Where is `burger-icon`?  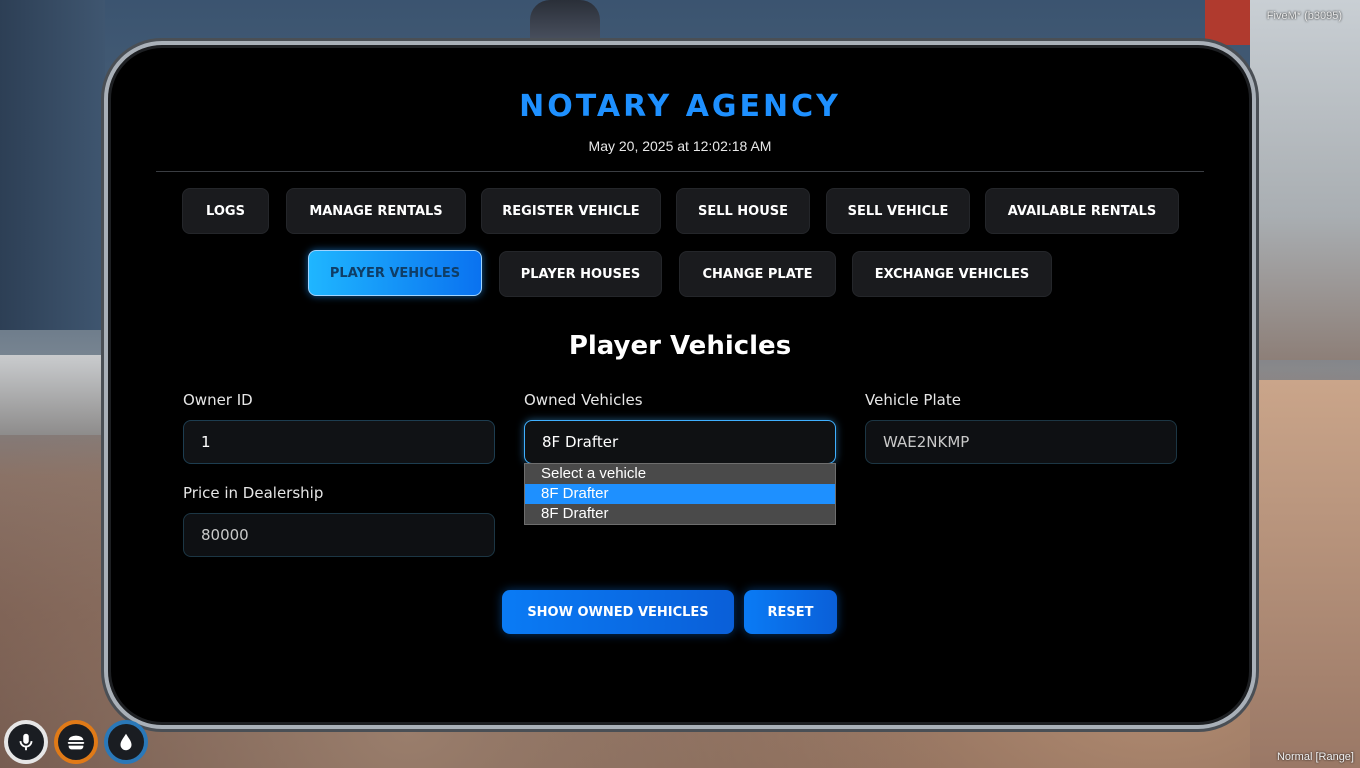 burger-icon is located at coordinates (76, 742).